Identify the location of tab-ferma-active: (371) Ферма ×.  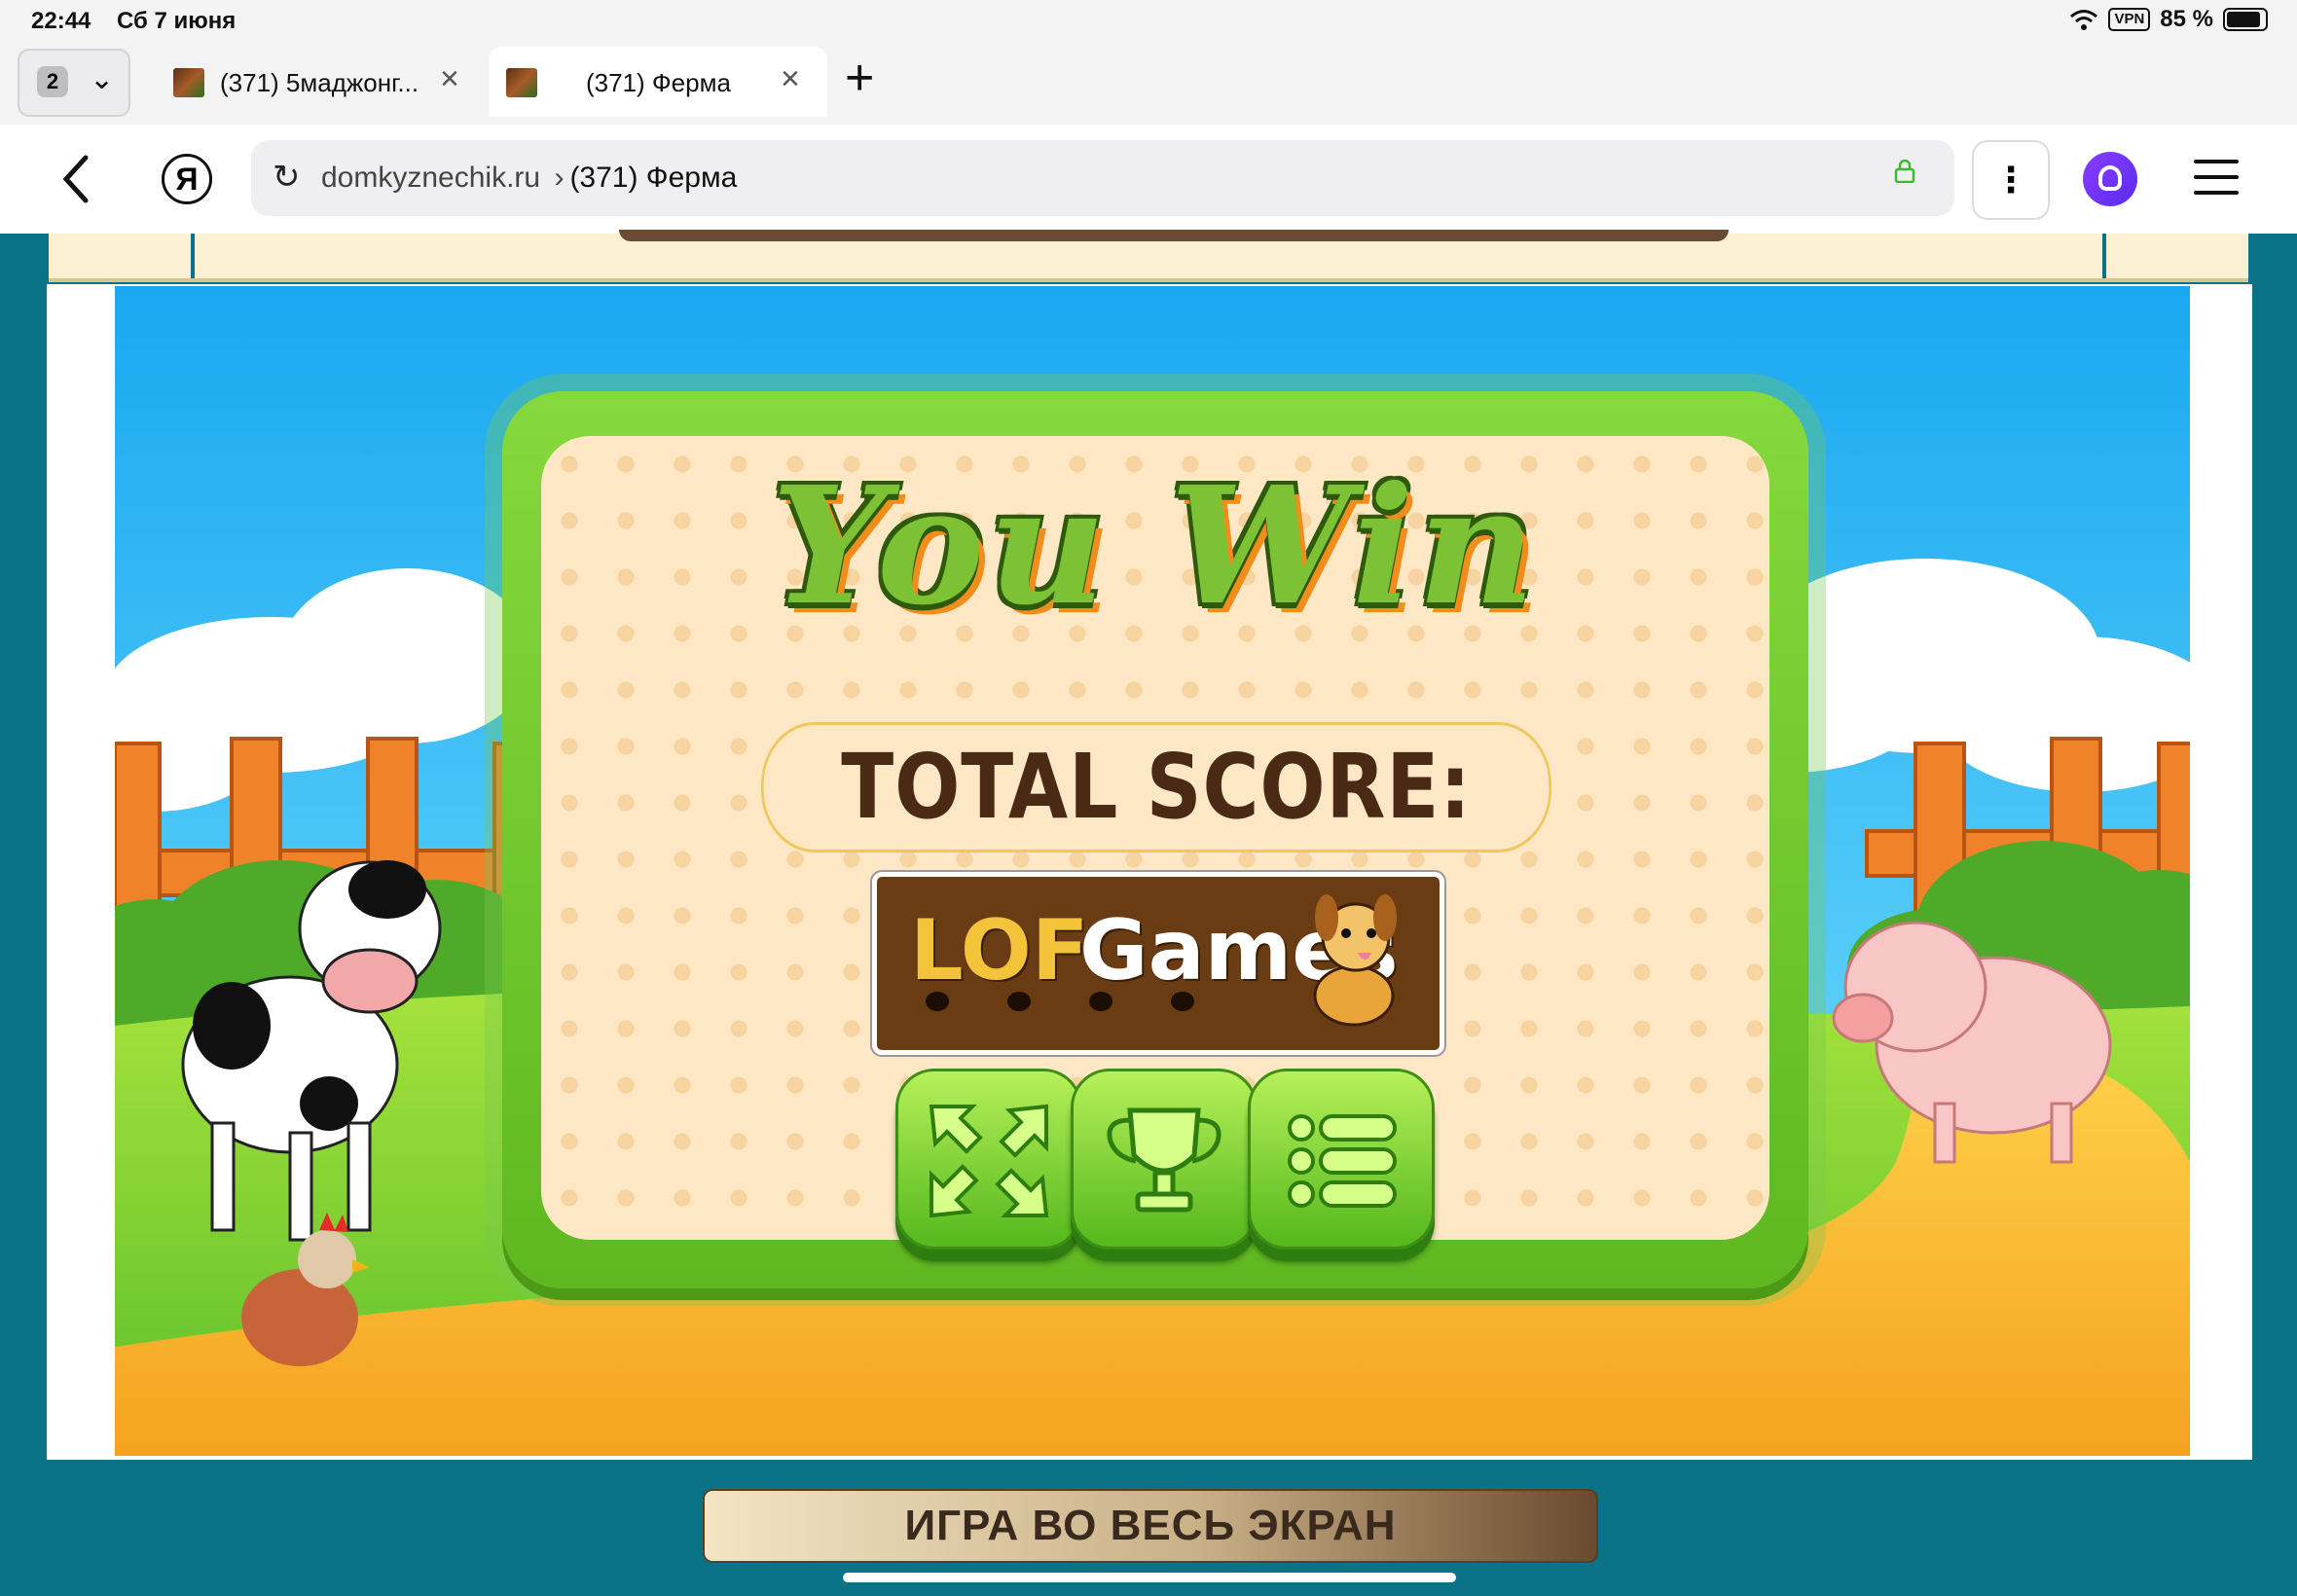
(658, 82).